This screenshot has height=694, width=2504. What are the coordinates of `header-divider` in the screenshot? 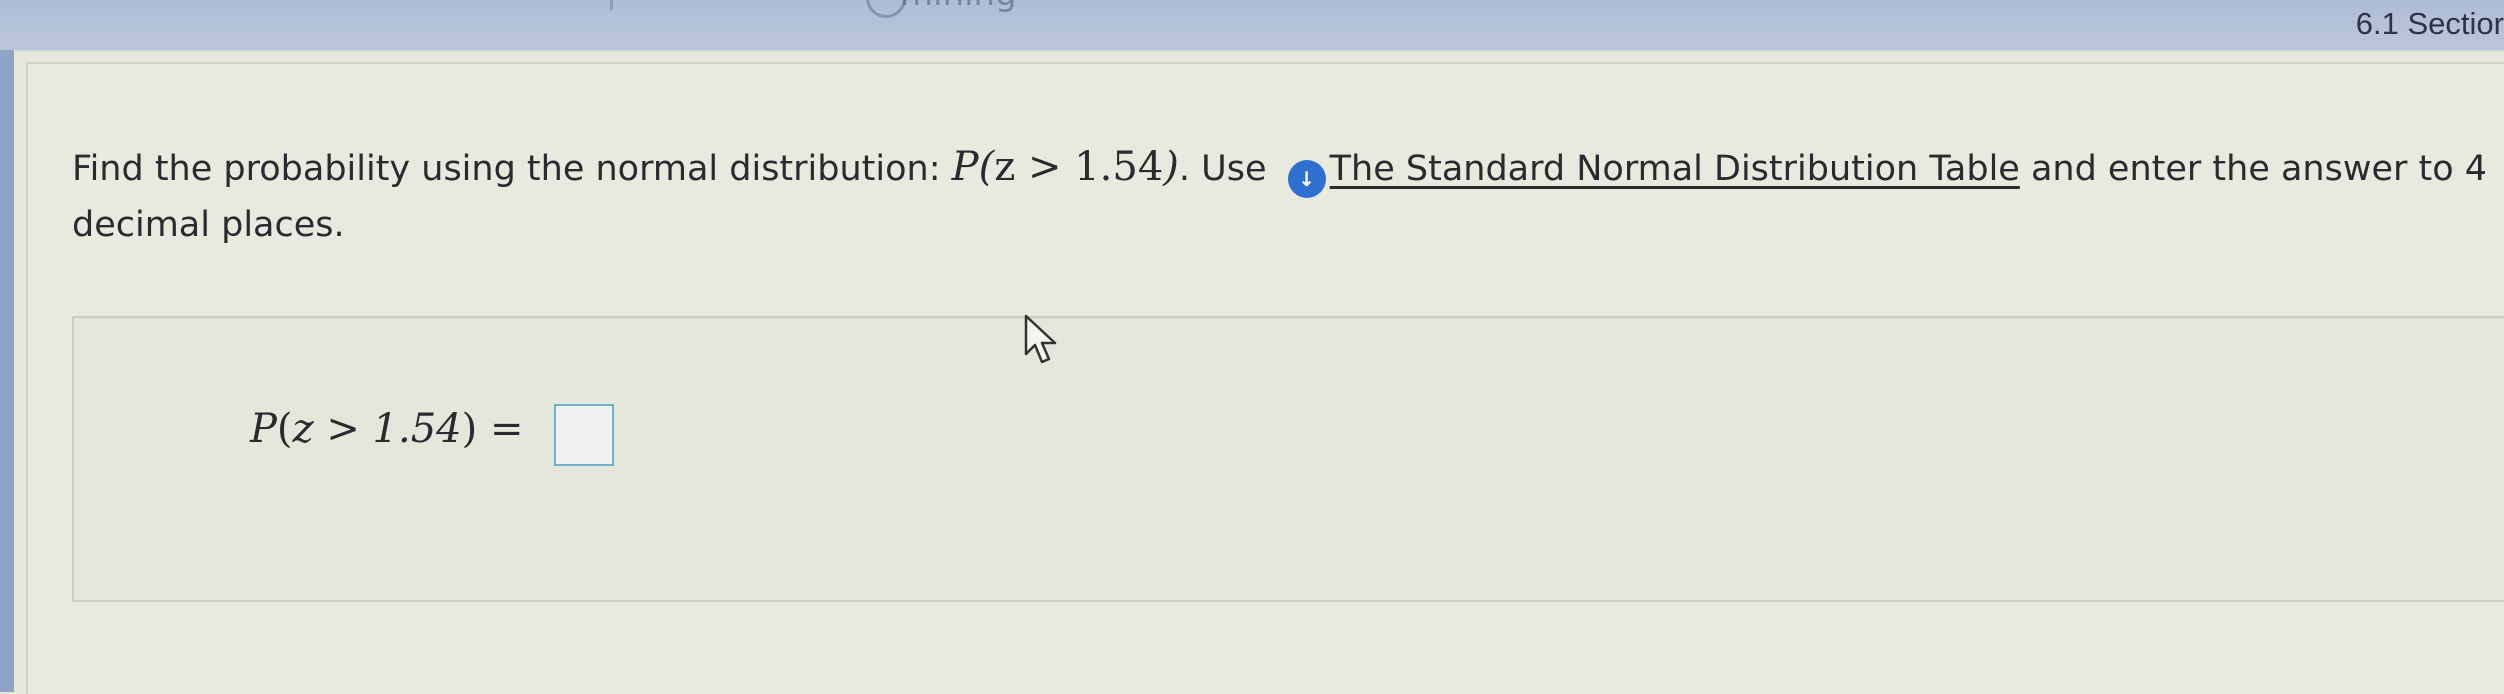 It's located at (611, 5).